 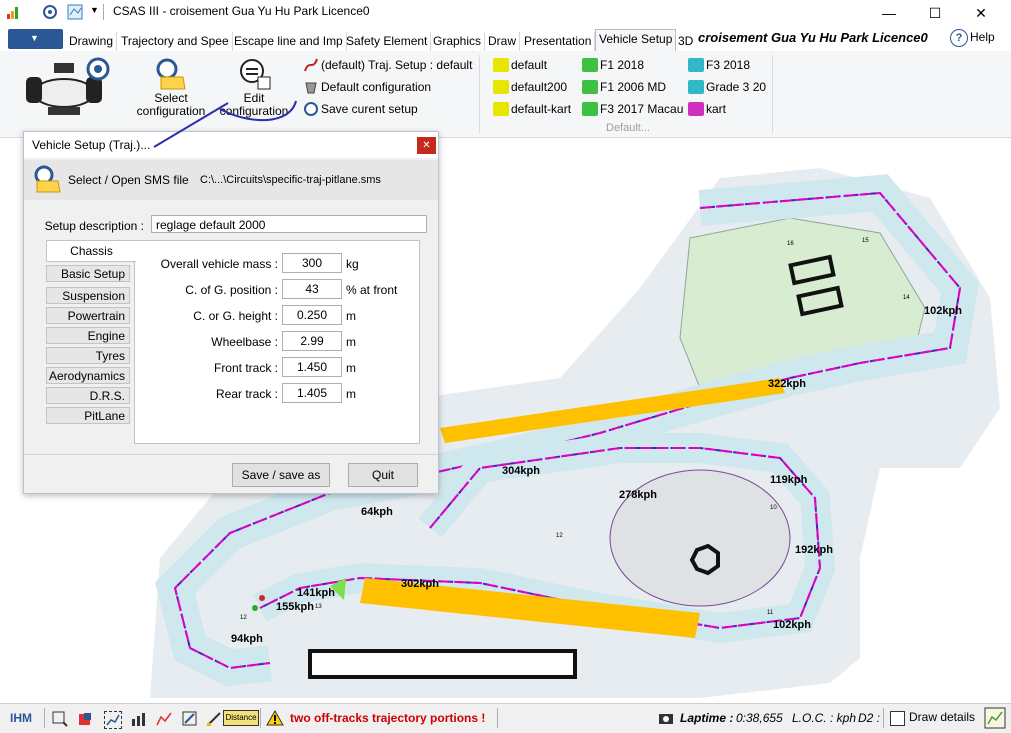 What do you see at coordinates (260, 718) in the screenshot?
I see `status-separator` at bounding box center [260, 718].